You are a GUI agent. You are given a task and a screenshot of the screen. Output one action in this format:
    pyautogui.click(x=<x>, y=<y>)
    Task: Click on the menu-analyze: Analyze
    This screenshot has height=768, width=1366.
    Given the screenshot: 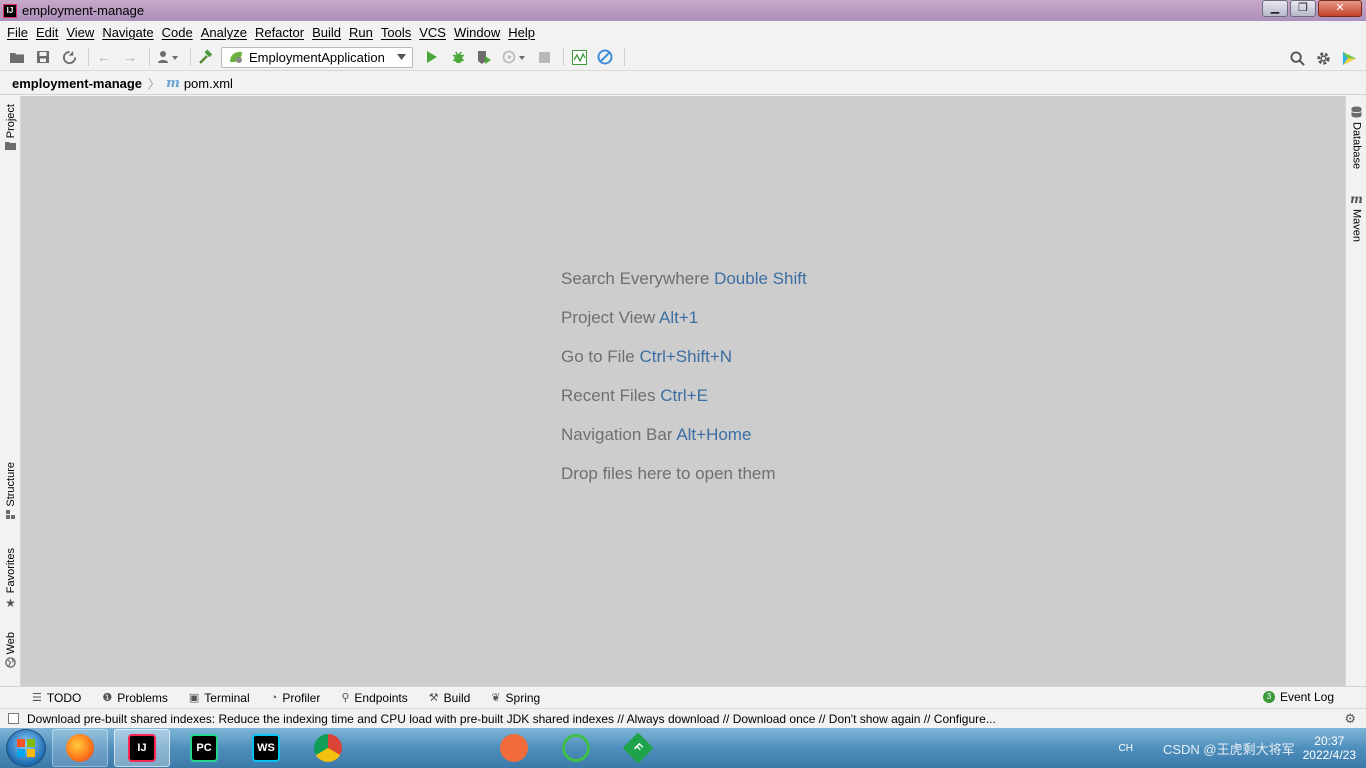 What is the action you would take?
    pyautogui.click(x=224, y=32)
    